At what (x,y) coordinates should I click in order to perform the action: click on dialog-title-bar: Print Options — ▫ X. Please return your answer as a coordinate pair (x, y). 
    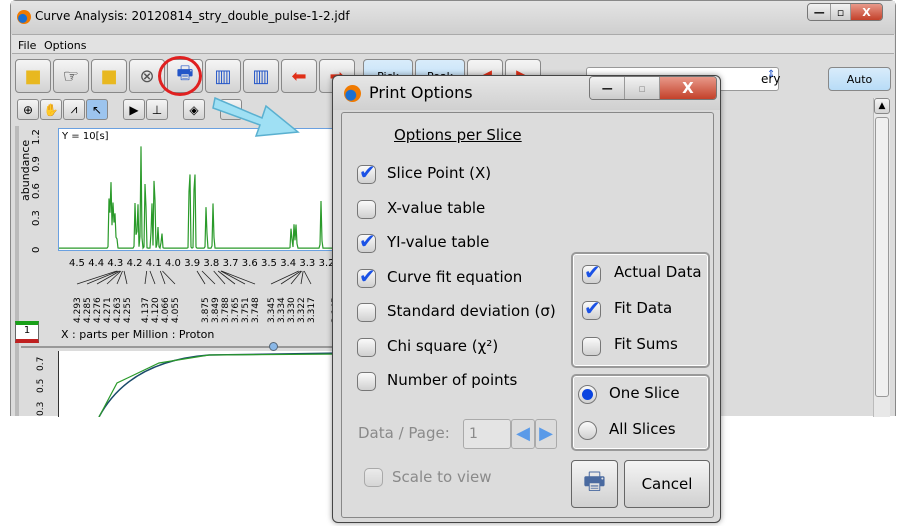
    Looking at the image, I should click on (526, 93).